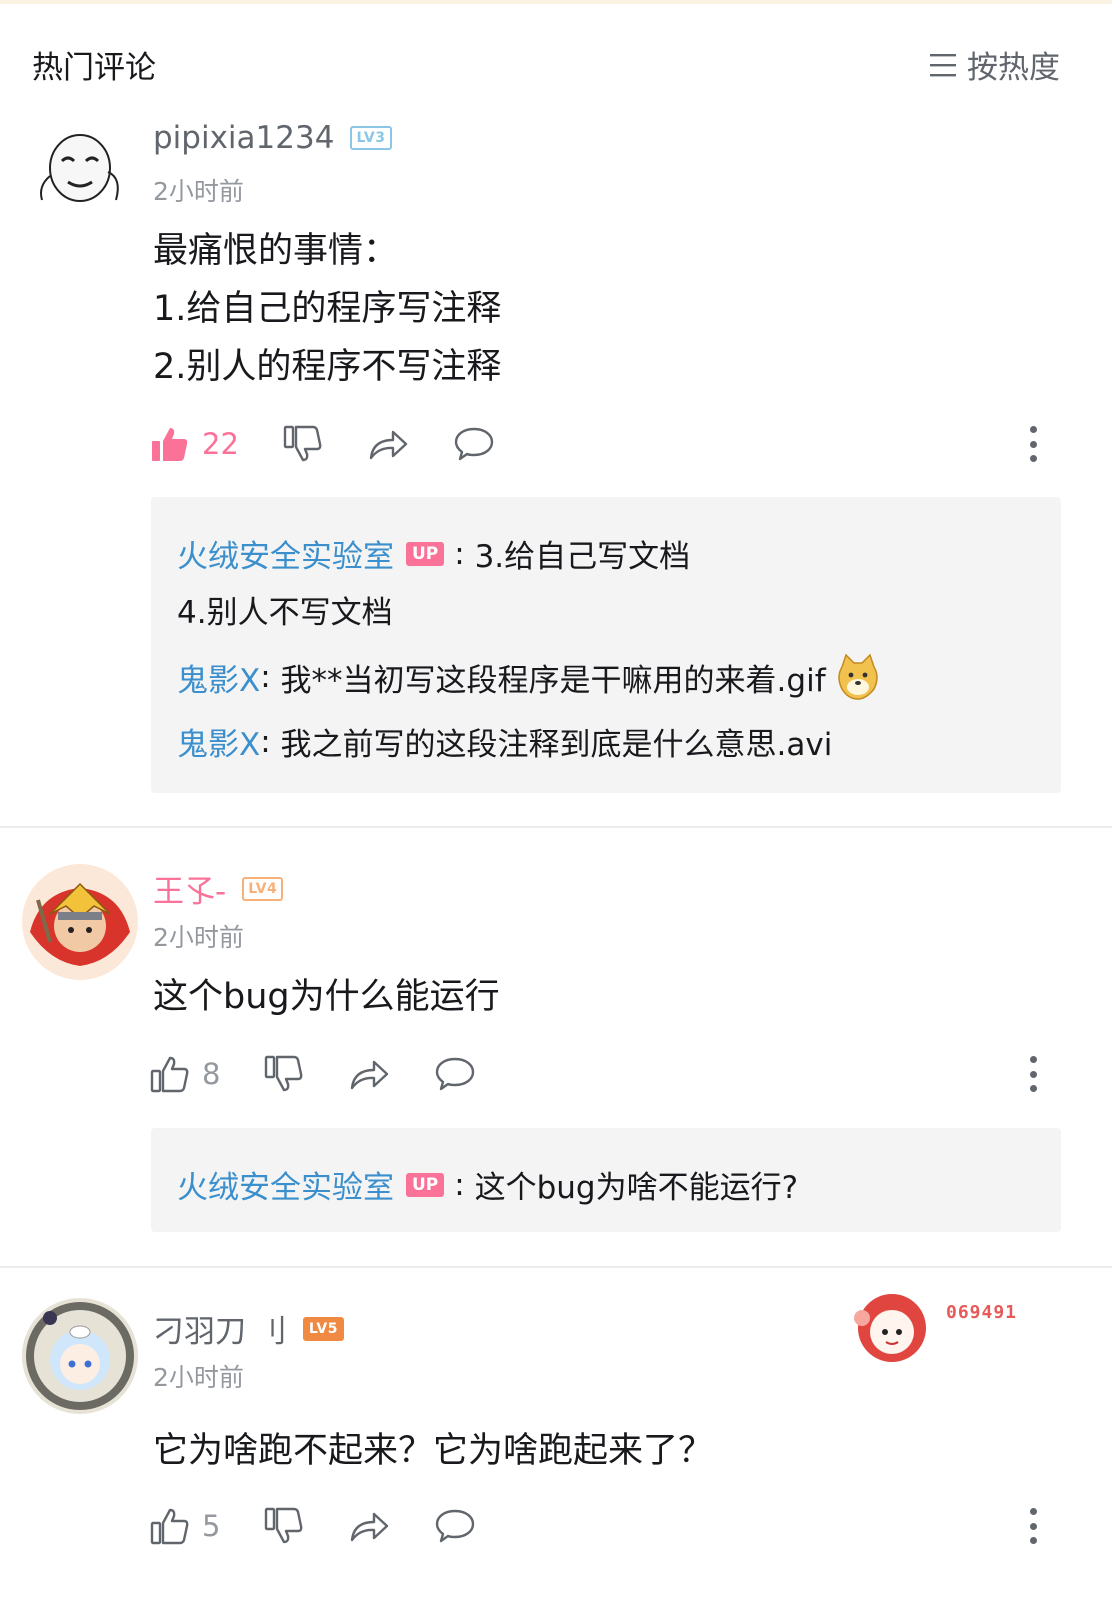 This screenshot has height=1600, width=1112. What do you see at coordinates (890, 1328) in the screenshot?
I see `fan-card-character-icon` at bounding box center [890, 1328].